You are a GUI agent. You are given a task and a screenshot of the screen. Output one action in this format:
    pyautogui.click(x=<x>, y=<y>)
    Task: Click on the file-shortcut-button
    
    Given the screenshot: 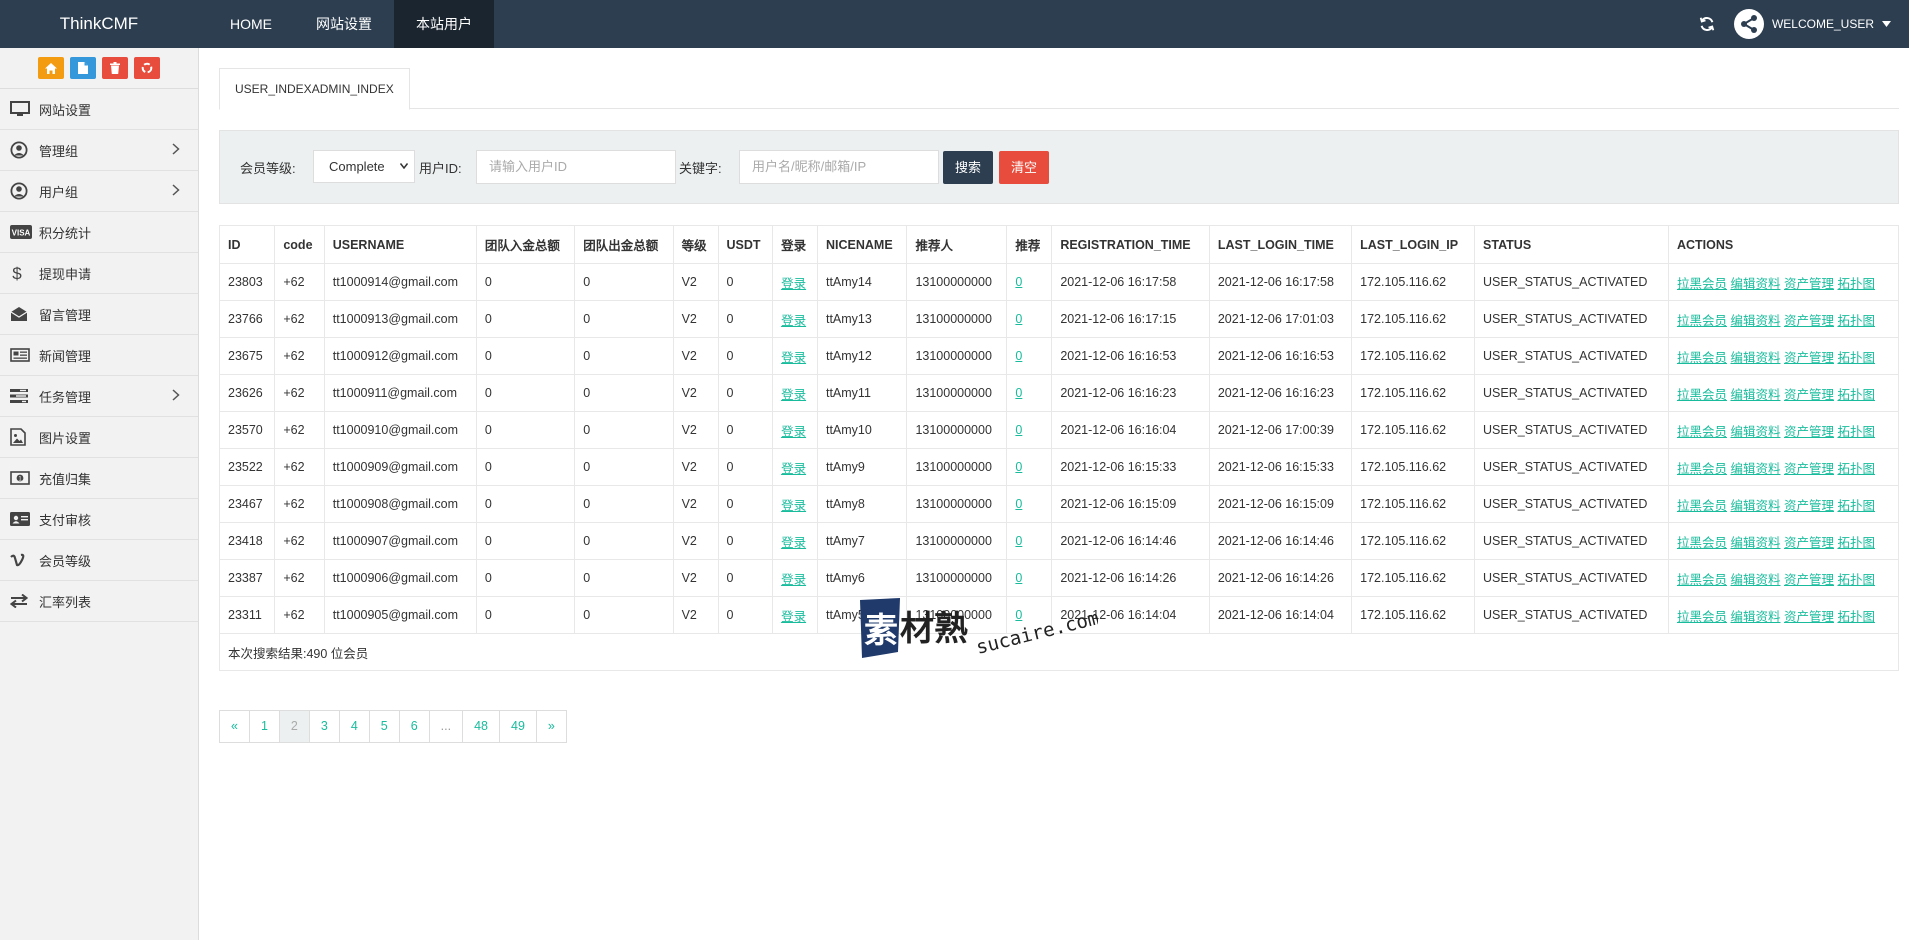 What is the action you would take?
    pyautogui.click(x=83, y=68)
    